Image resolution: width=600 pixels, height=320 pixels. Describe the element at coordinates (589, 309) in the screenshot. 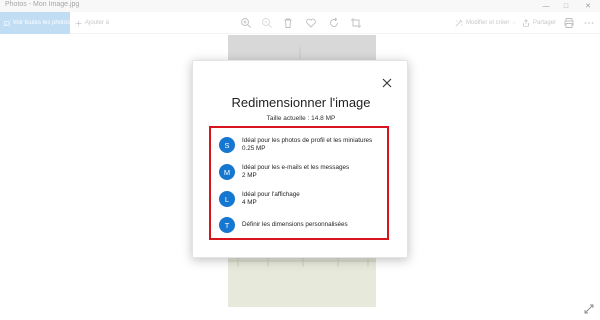

I see `fullscreen-icon` at that location.